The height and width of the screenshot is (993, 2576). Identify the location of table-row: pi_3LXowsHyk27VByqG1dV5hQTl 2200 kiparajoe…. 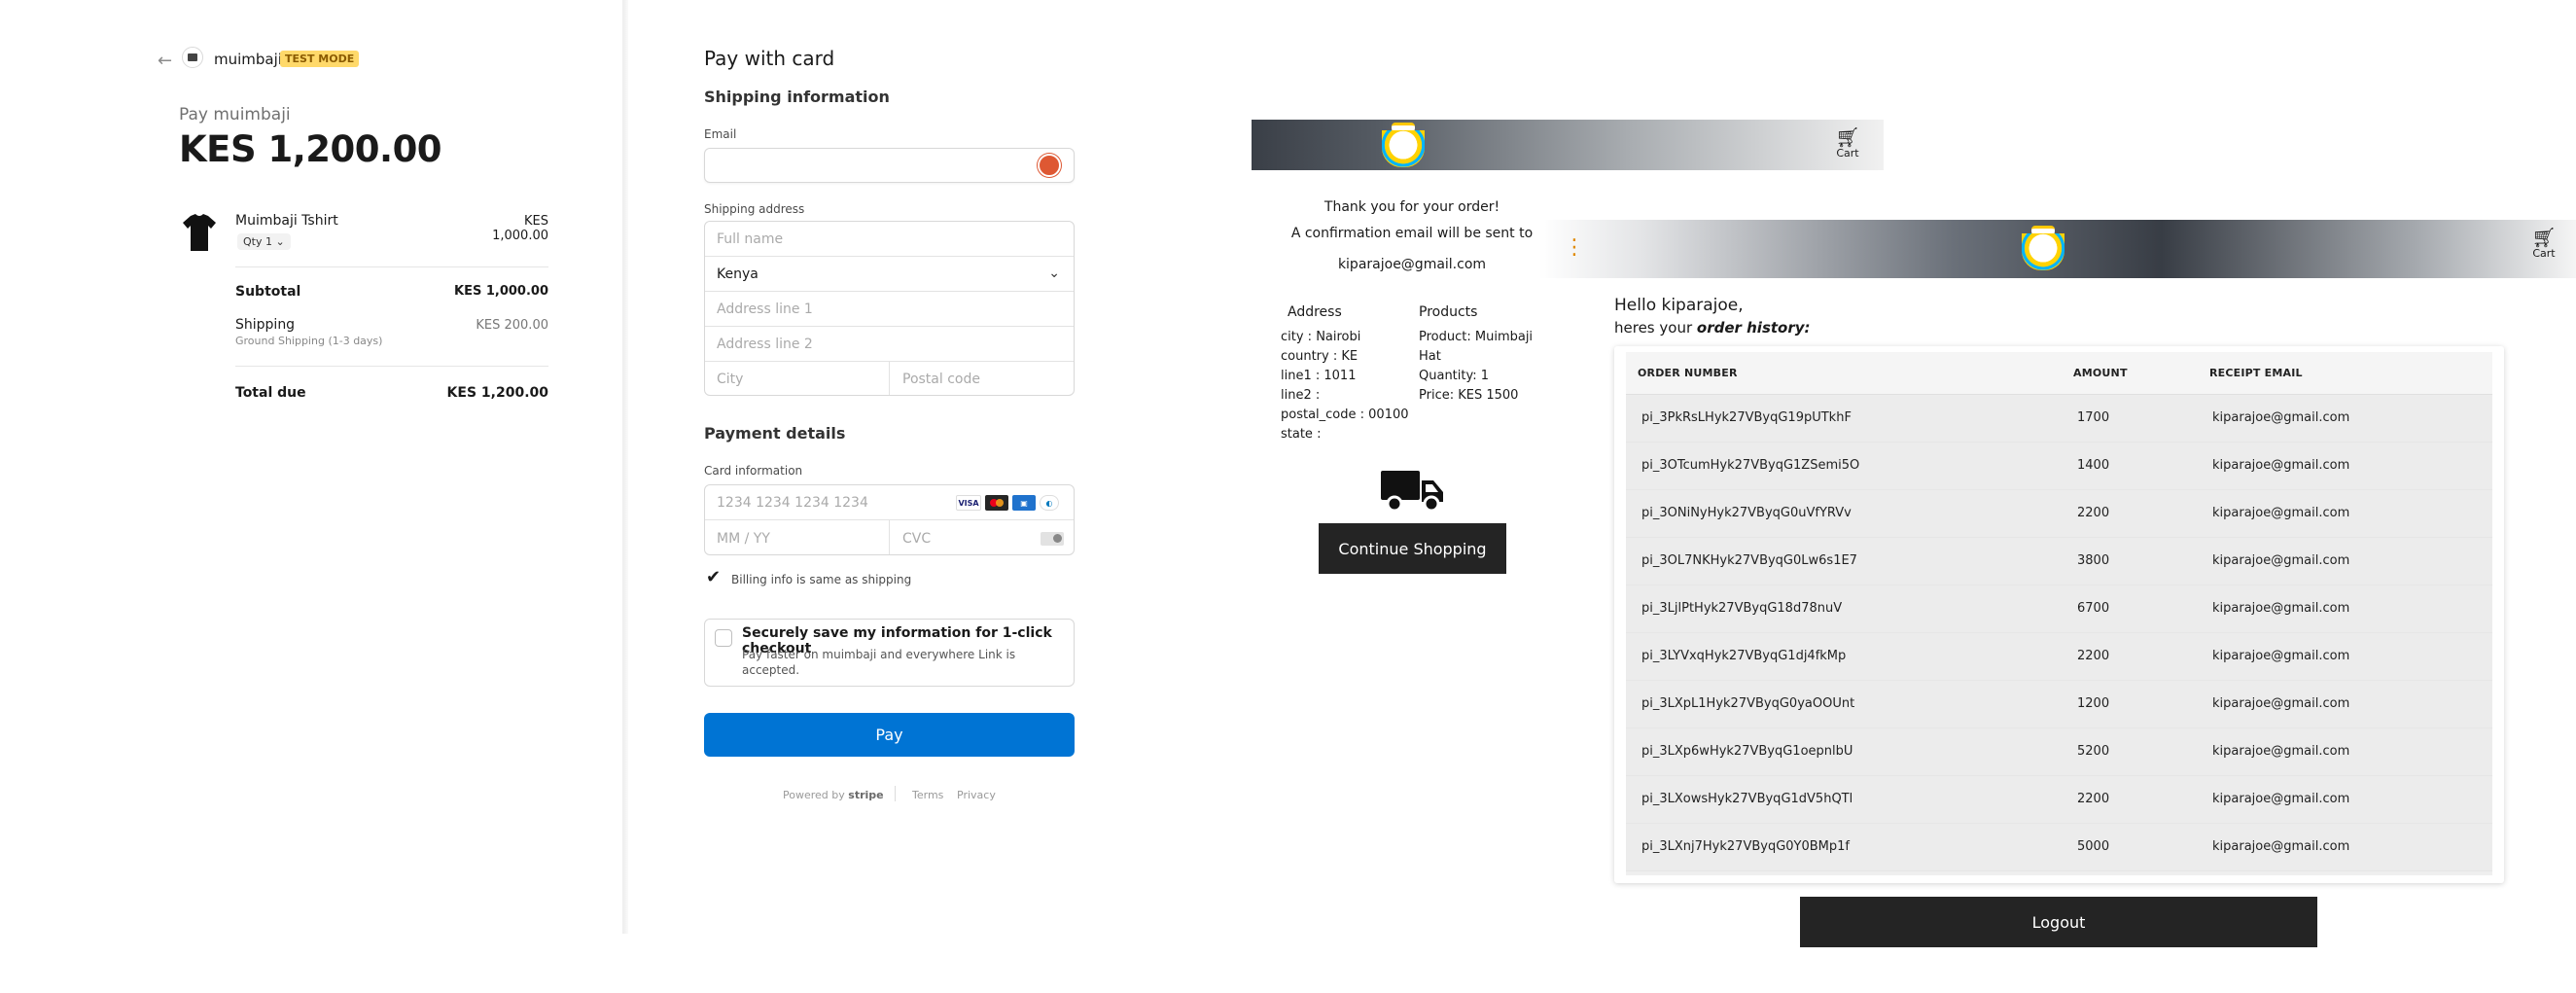
(2059, 800).